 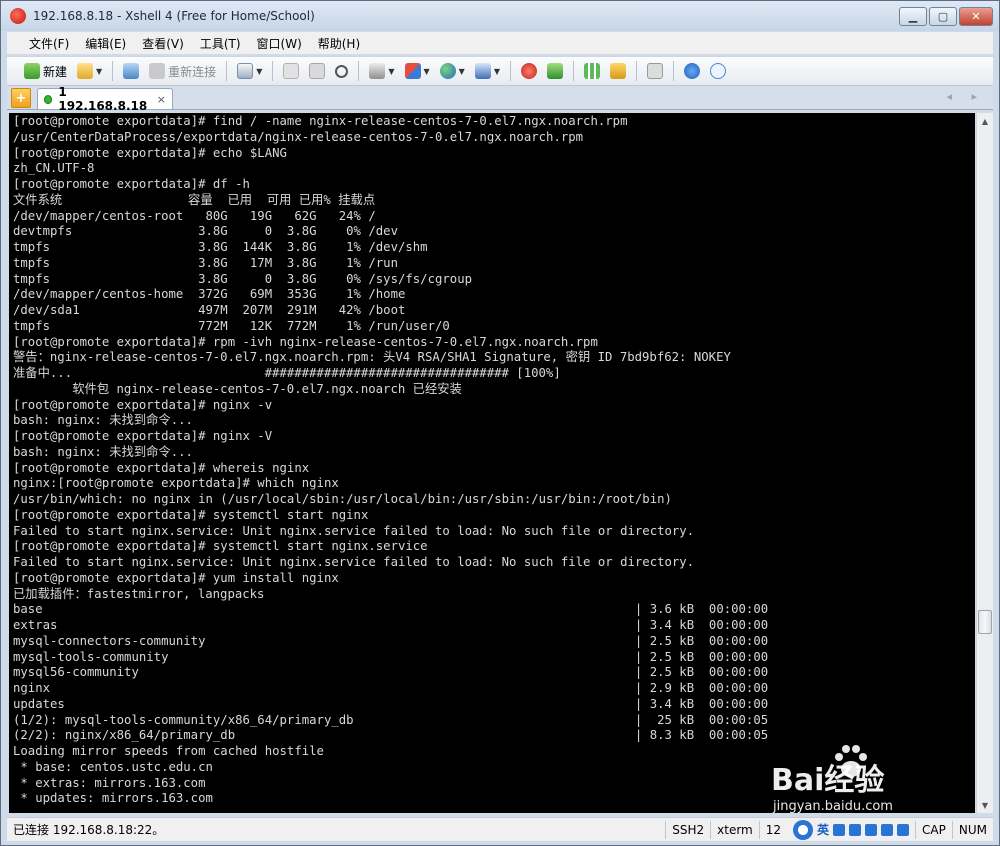 I want to click on tab-session-1: 1 192.168.8.18 ×, so click(x=105, y=99).